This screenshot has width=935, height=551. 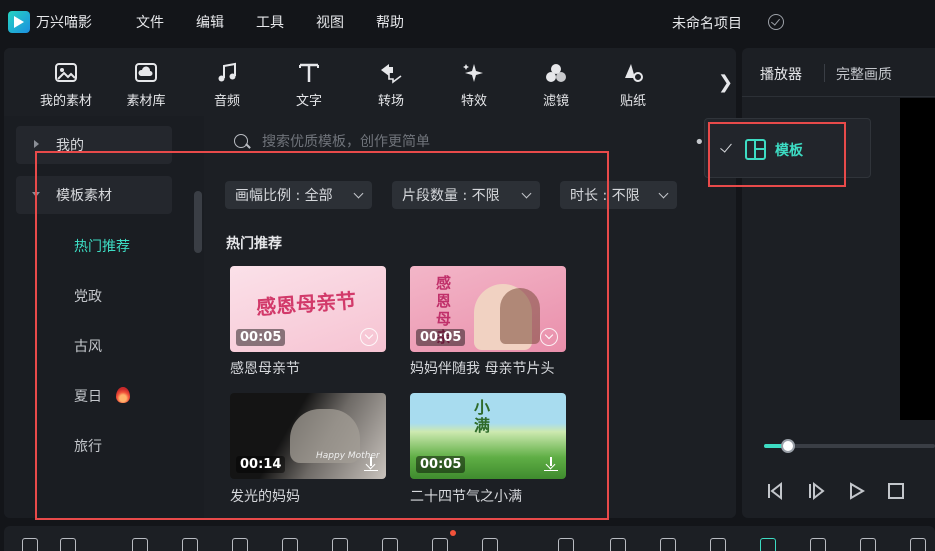 What do you see at coordinates (440, 544) in the screenshot?
I see `record-icon` at bounding box center [440, 544].